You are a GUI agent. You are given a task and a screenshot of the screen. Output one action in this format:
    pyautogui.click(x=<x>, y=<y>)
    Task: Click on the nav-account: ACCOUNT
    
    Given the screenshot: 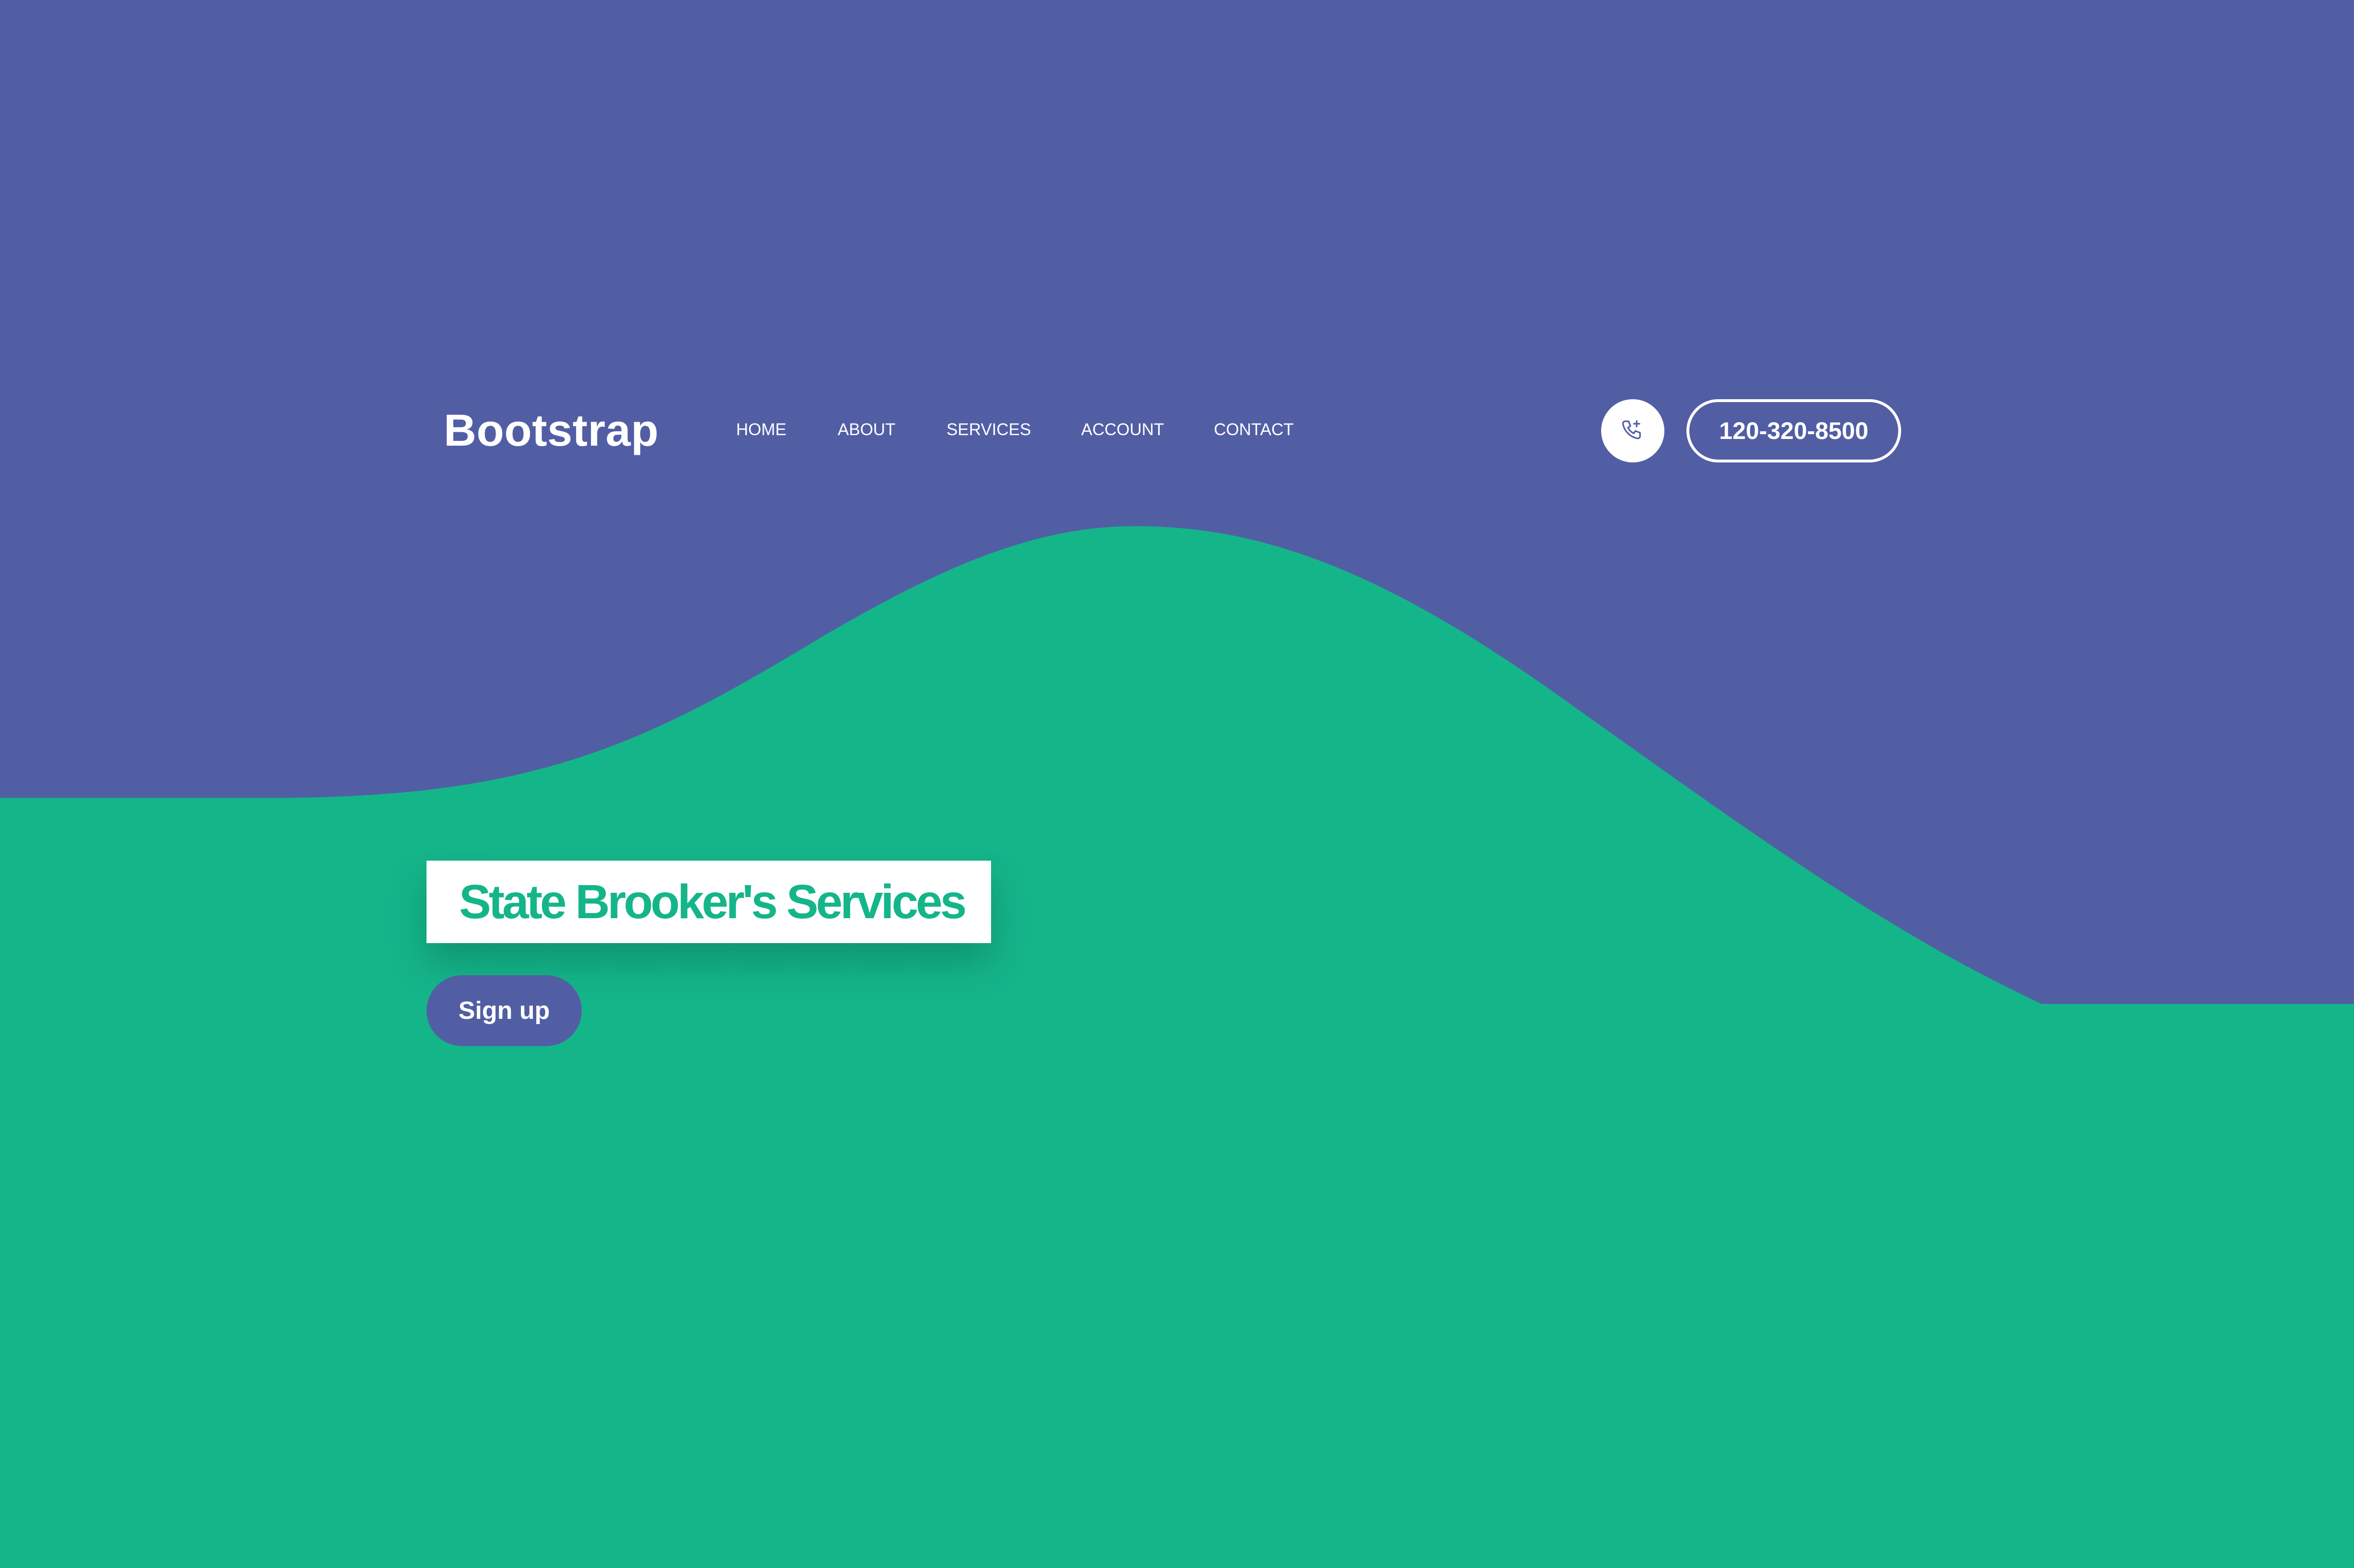 What is the action you would take?
    pyautogui.click(x=1122, y=430)
    